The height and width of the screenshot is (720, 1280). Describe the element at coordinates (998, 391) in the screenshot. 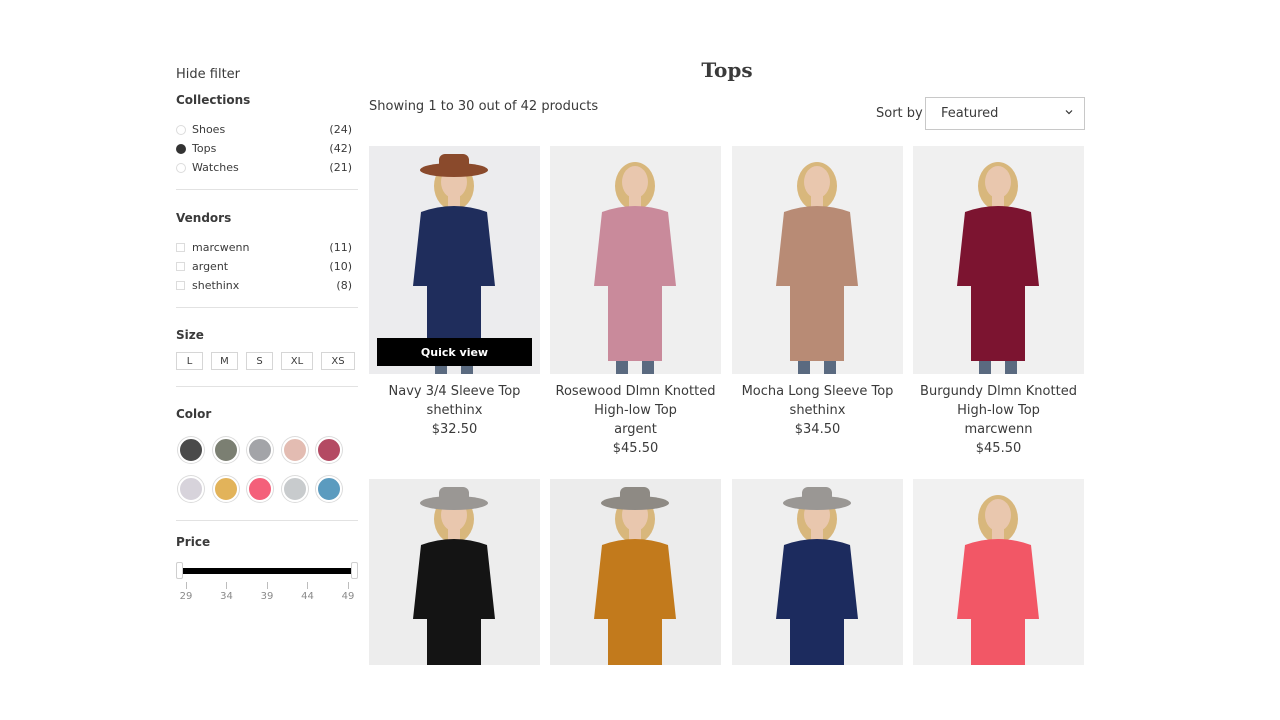

I see `product-title: Burgundy Dlmn Knotted` at that location.